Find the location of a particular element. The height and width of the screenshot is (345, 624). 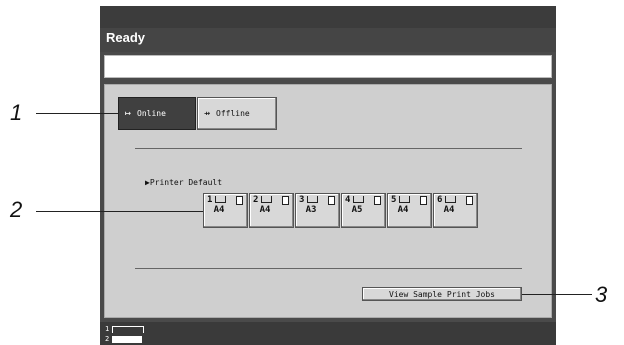

callout-1-leader is located at coordinates (77, 113).